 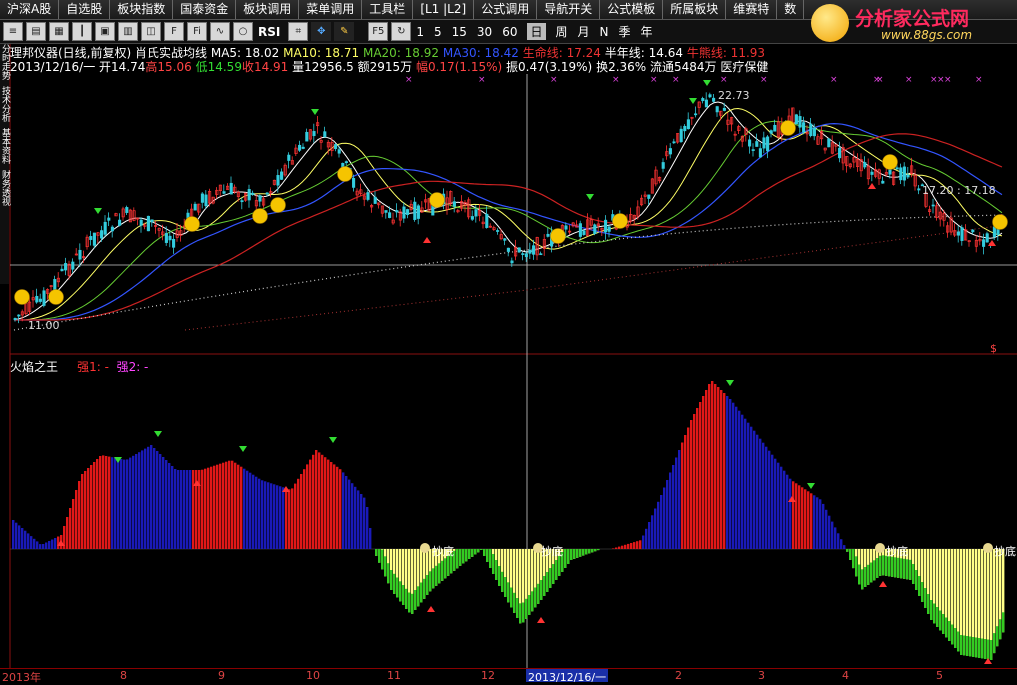 What do you see at coordinates (344, 31) in the screenshot?
I see `pencil-icon: ✎` at bounding box center [344, 31].